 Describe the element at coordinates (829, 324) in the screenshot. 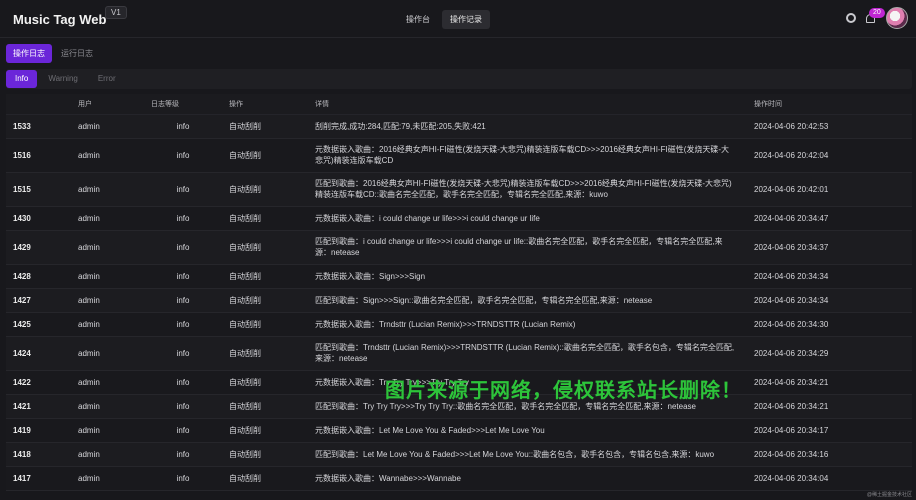

I see `cell-time: 2024-04-06 20:34:30` at that location.